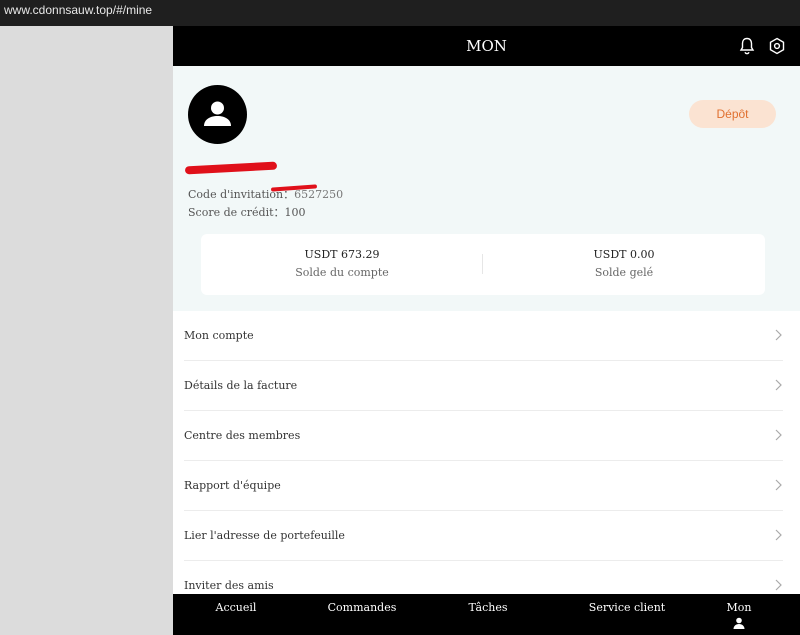  What do you see at coordinates (627, 607) in the screenshot?
I see `tab-customer-service: Service client` at bounding box center [627, 607].